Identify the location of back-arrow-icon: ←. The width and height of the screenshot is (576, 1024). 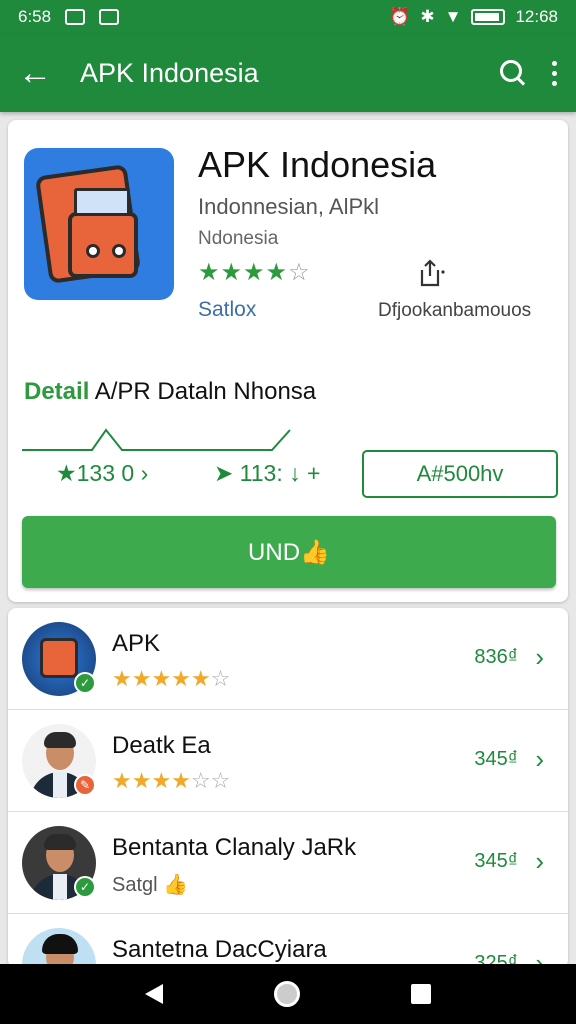
(38, 73).